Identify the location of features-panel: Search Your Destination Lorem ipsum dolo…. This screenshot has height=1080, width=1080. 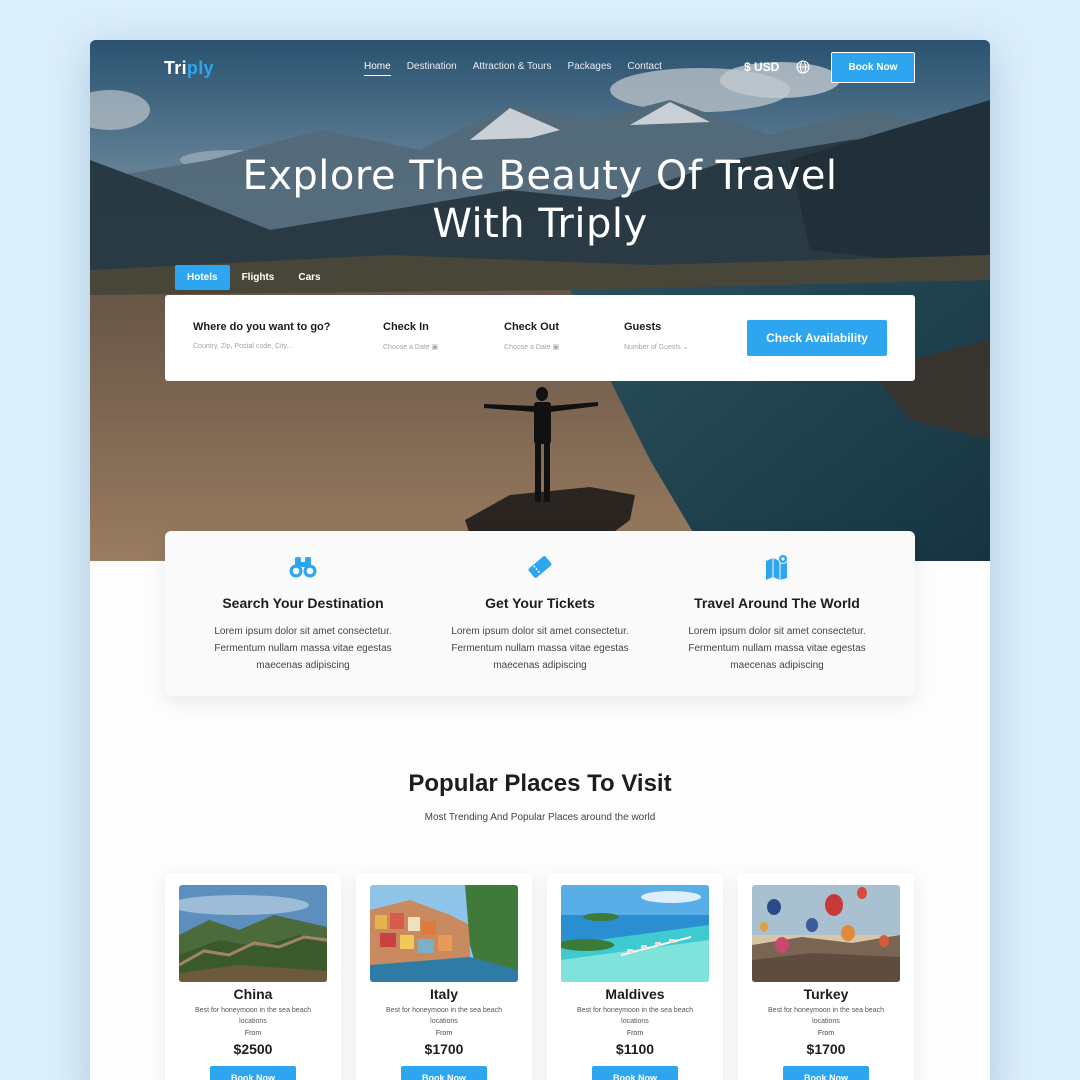
(540, 613).